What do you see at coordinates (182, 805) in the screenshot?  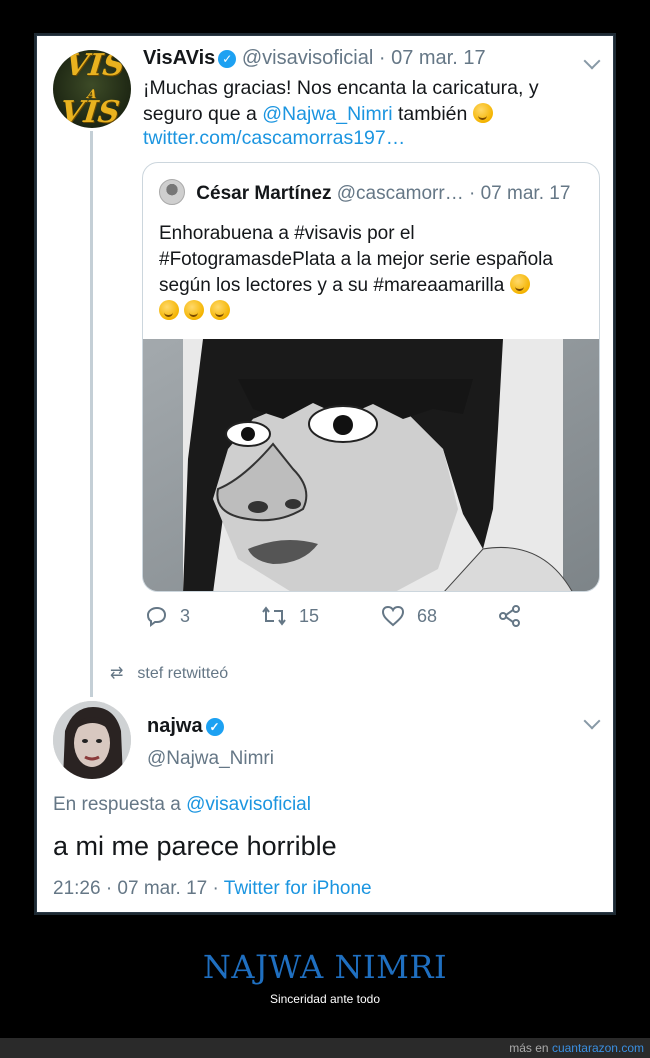 I see `reply-context: En respuesta a @visavisoficial` at bounding box center [182, 805].